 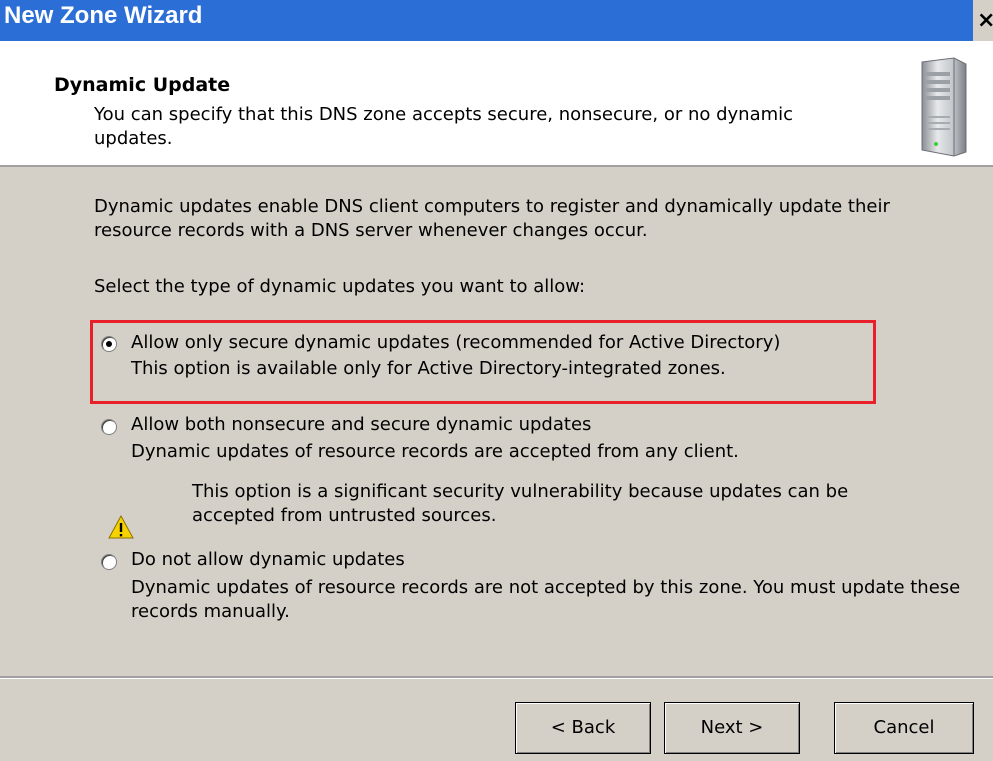 What do you see at coordinates (103, 15) in the screenshot?
I see `window-title: New Zone Wizard` at bounding box center [103, 15].